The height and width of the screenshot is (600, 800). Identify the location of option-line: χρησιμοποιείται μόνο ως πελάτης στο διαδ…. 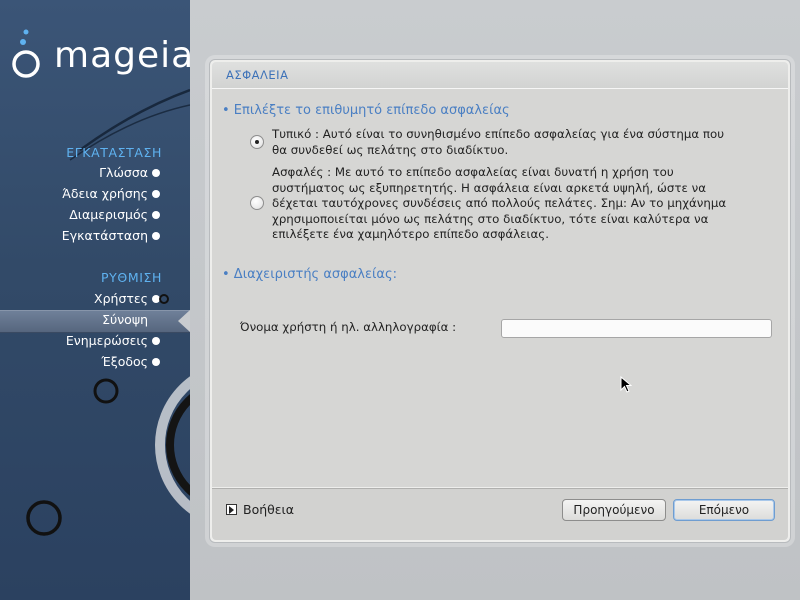
(490, 218).